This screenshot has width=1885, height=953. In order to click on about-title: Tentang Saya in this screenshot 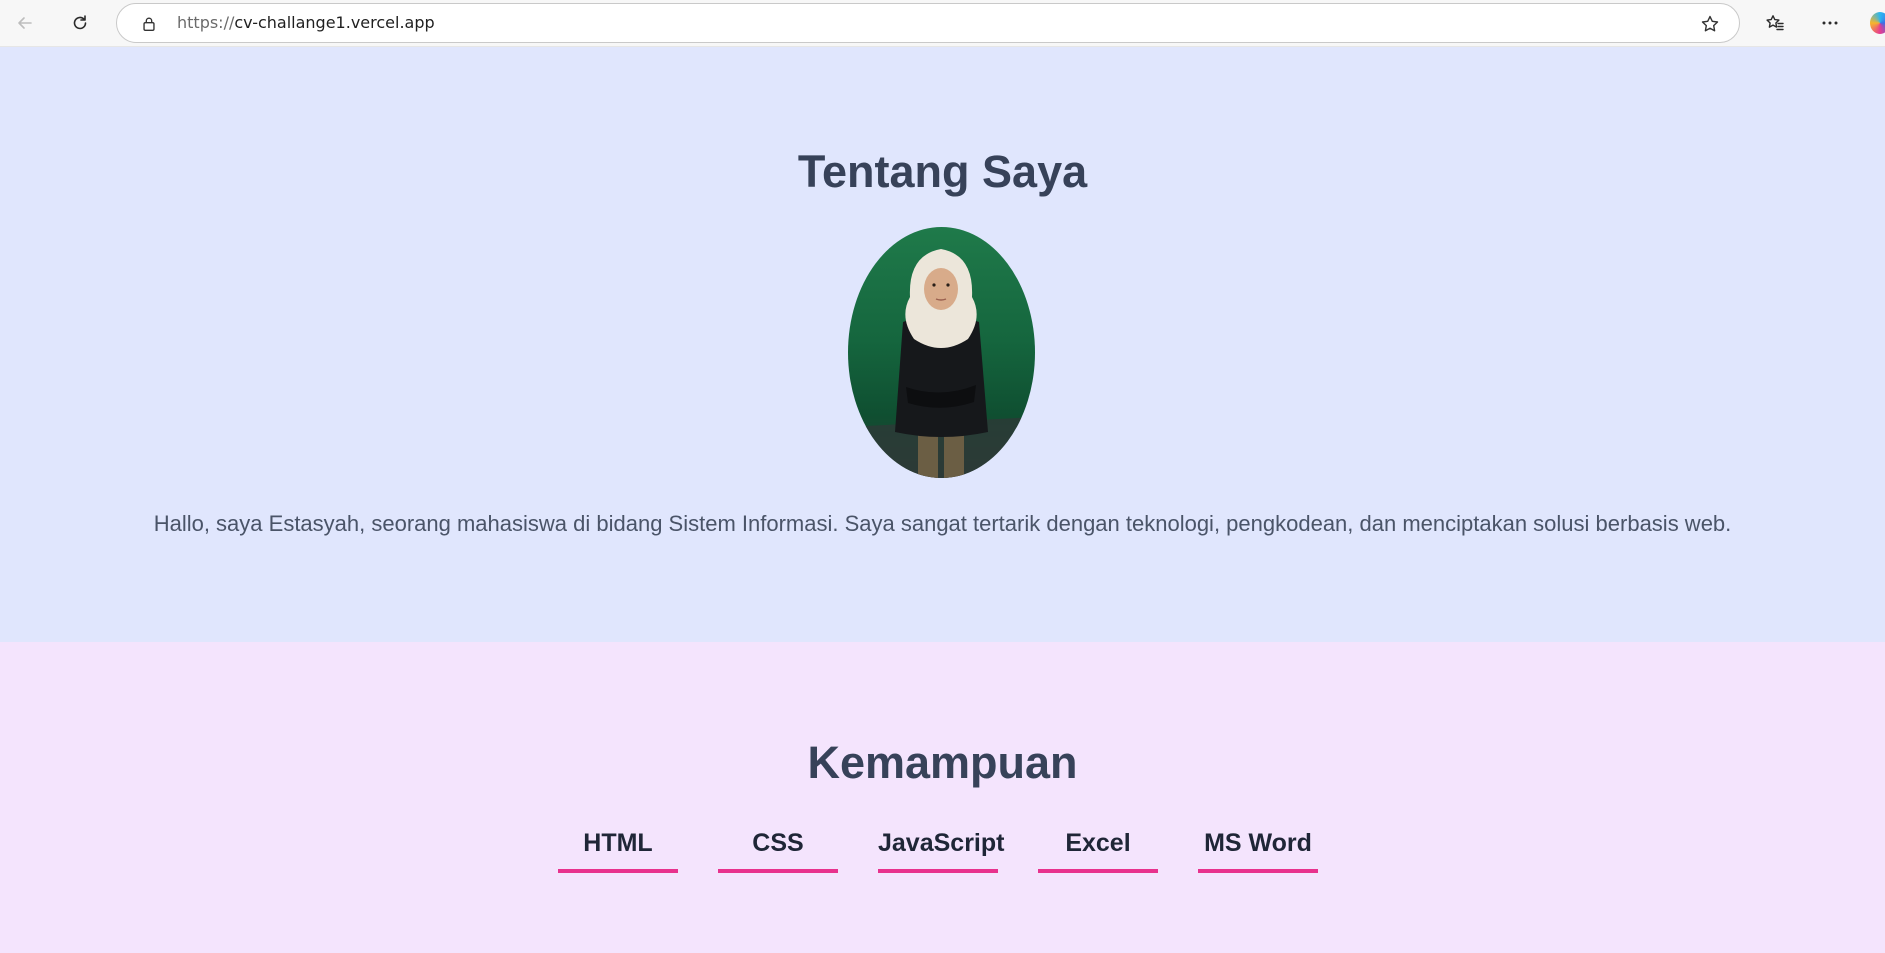, I will do `click(942, 171)`.